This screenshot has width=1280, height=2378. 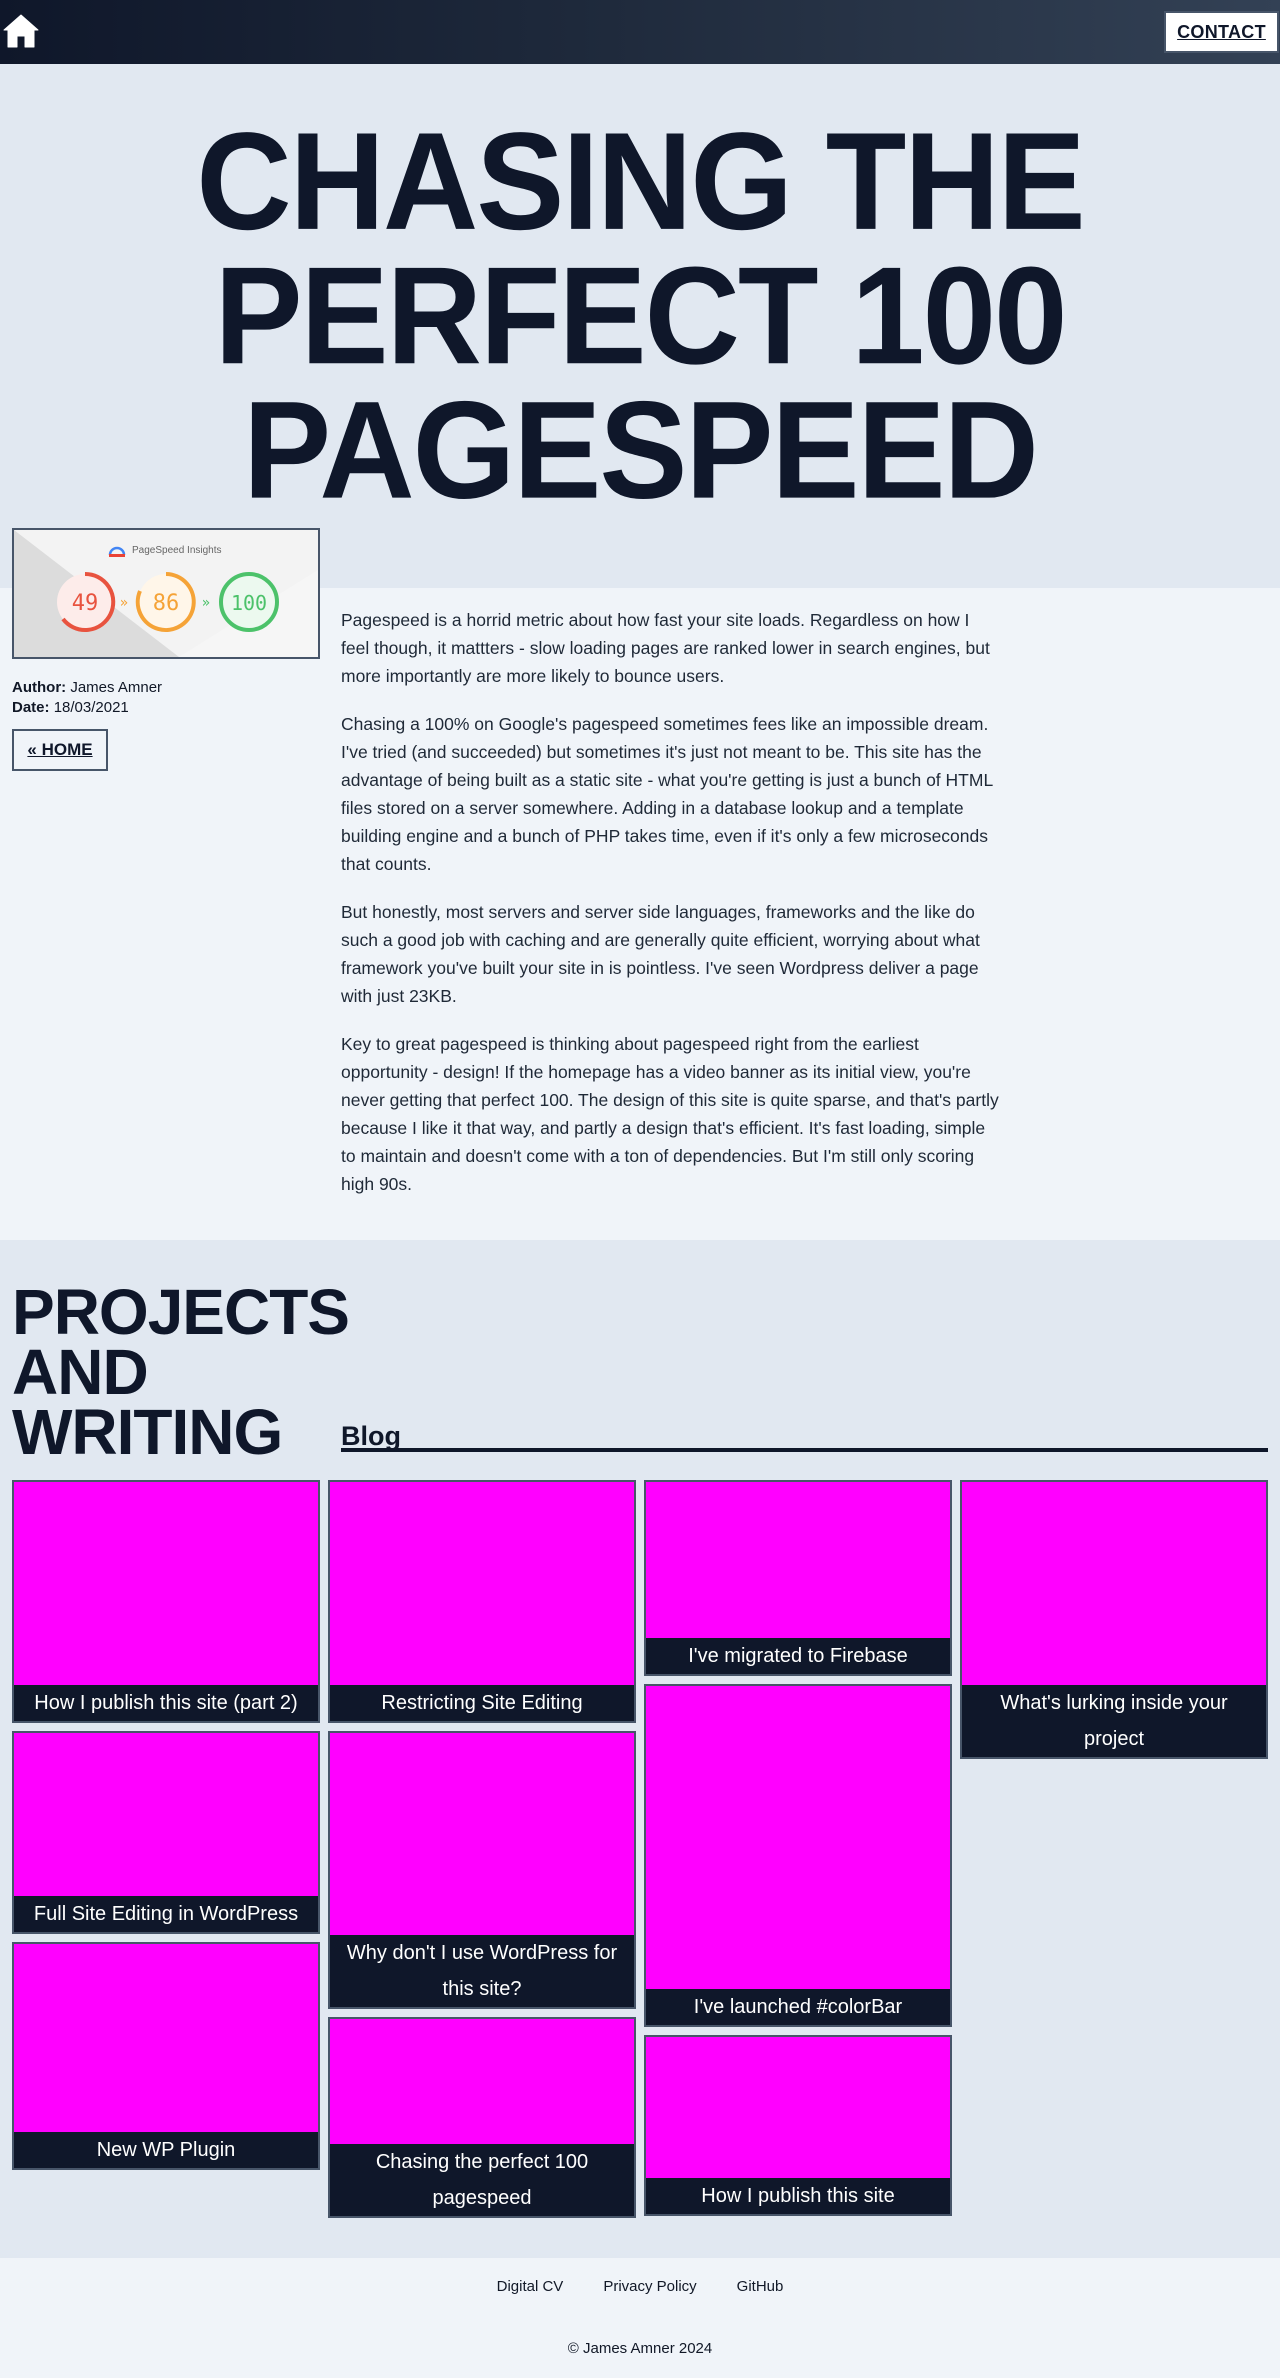 What do you see at coordinates (31, 707) in the screenshot?
I see `date-label: Date:` at bounding box center [31, 707].